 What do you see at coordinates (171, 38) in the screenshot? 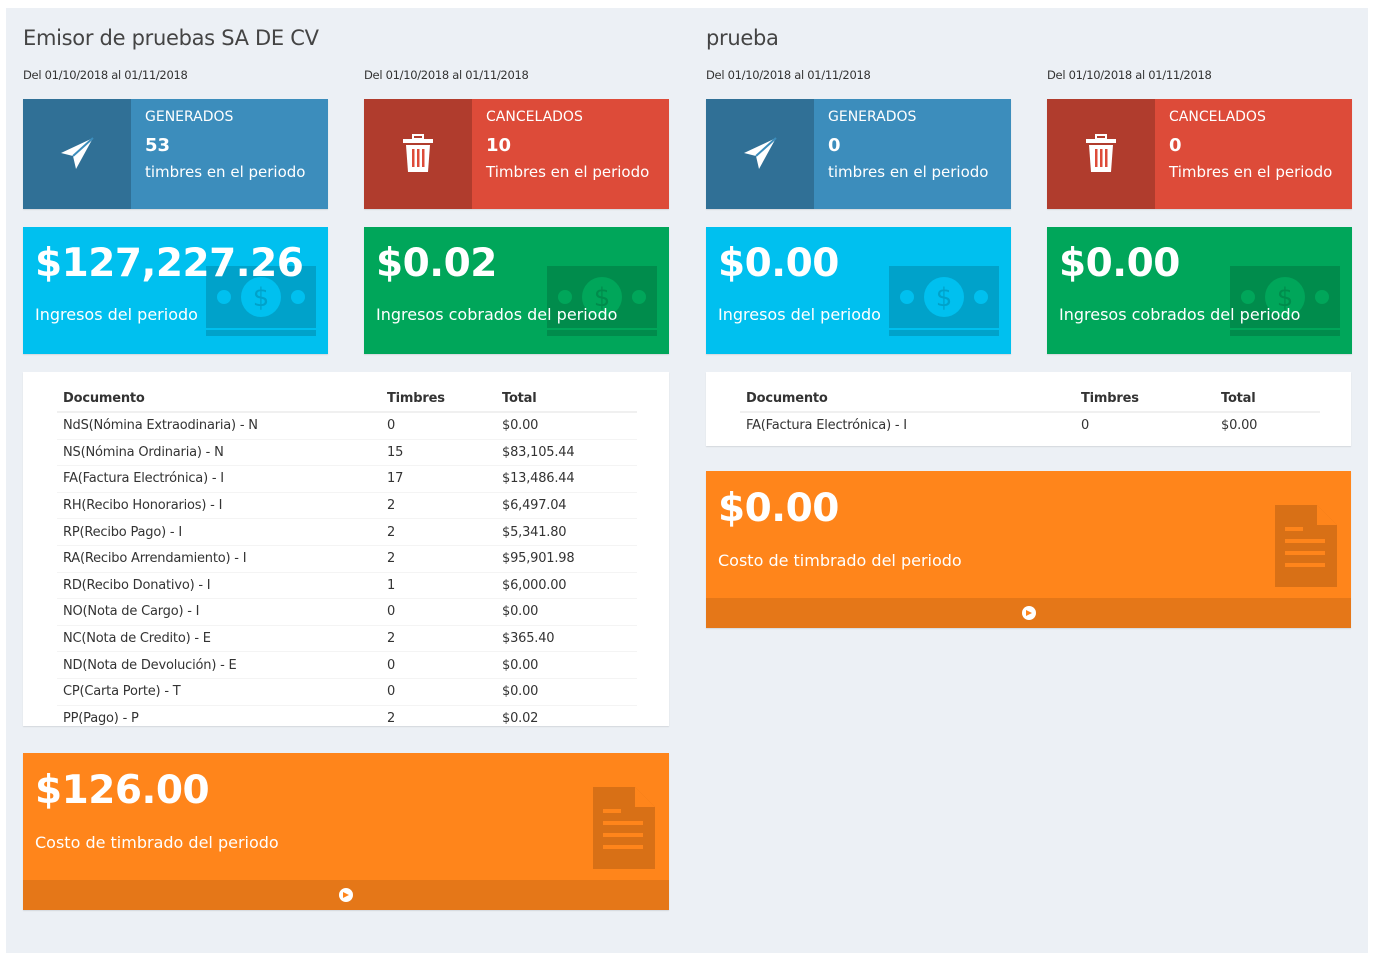
I see `emisor-title: Emisor de pruebas SA DE CV` at bounding box center [171, 38].